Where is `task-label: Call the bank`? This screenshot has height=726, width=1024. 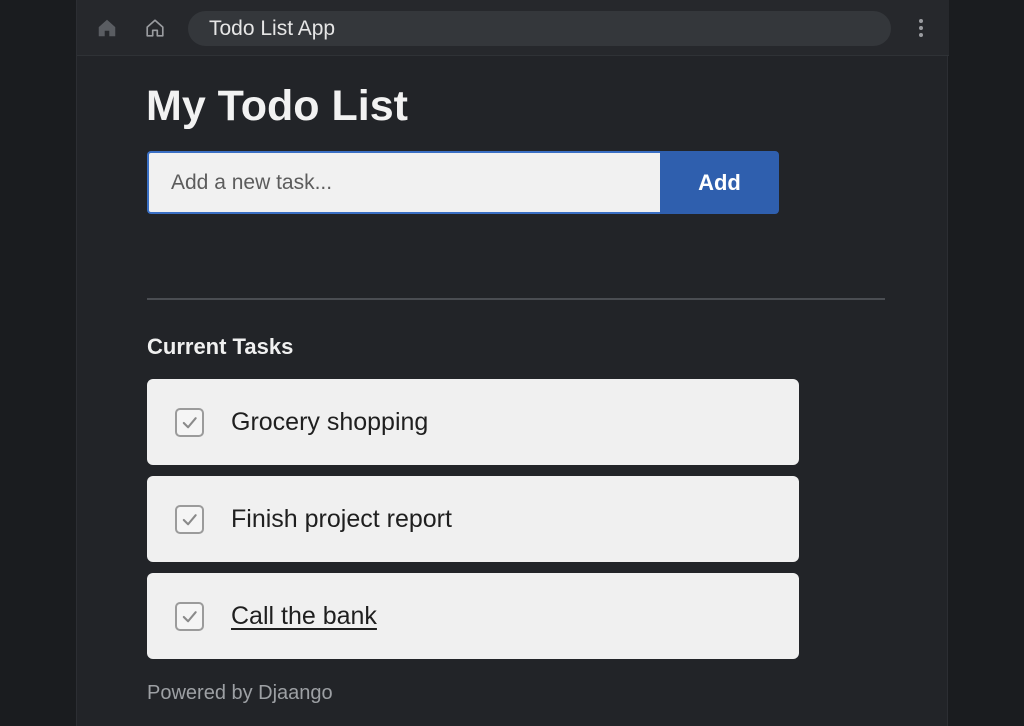 task-label: Call the bank is located at coordinates (304, 616).